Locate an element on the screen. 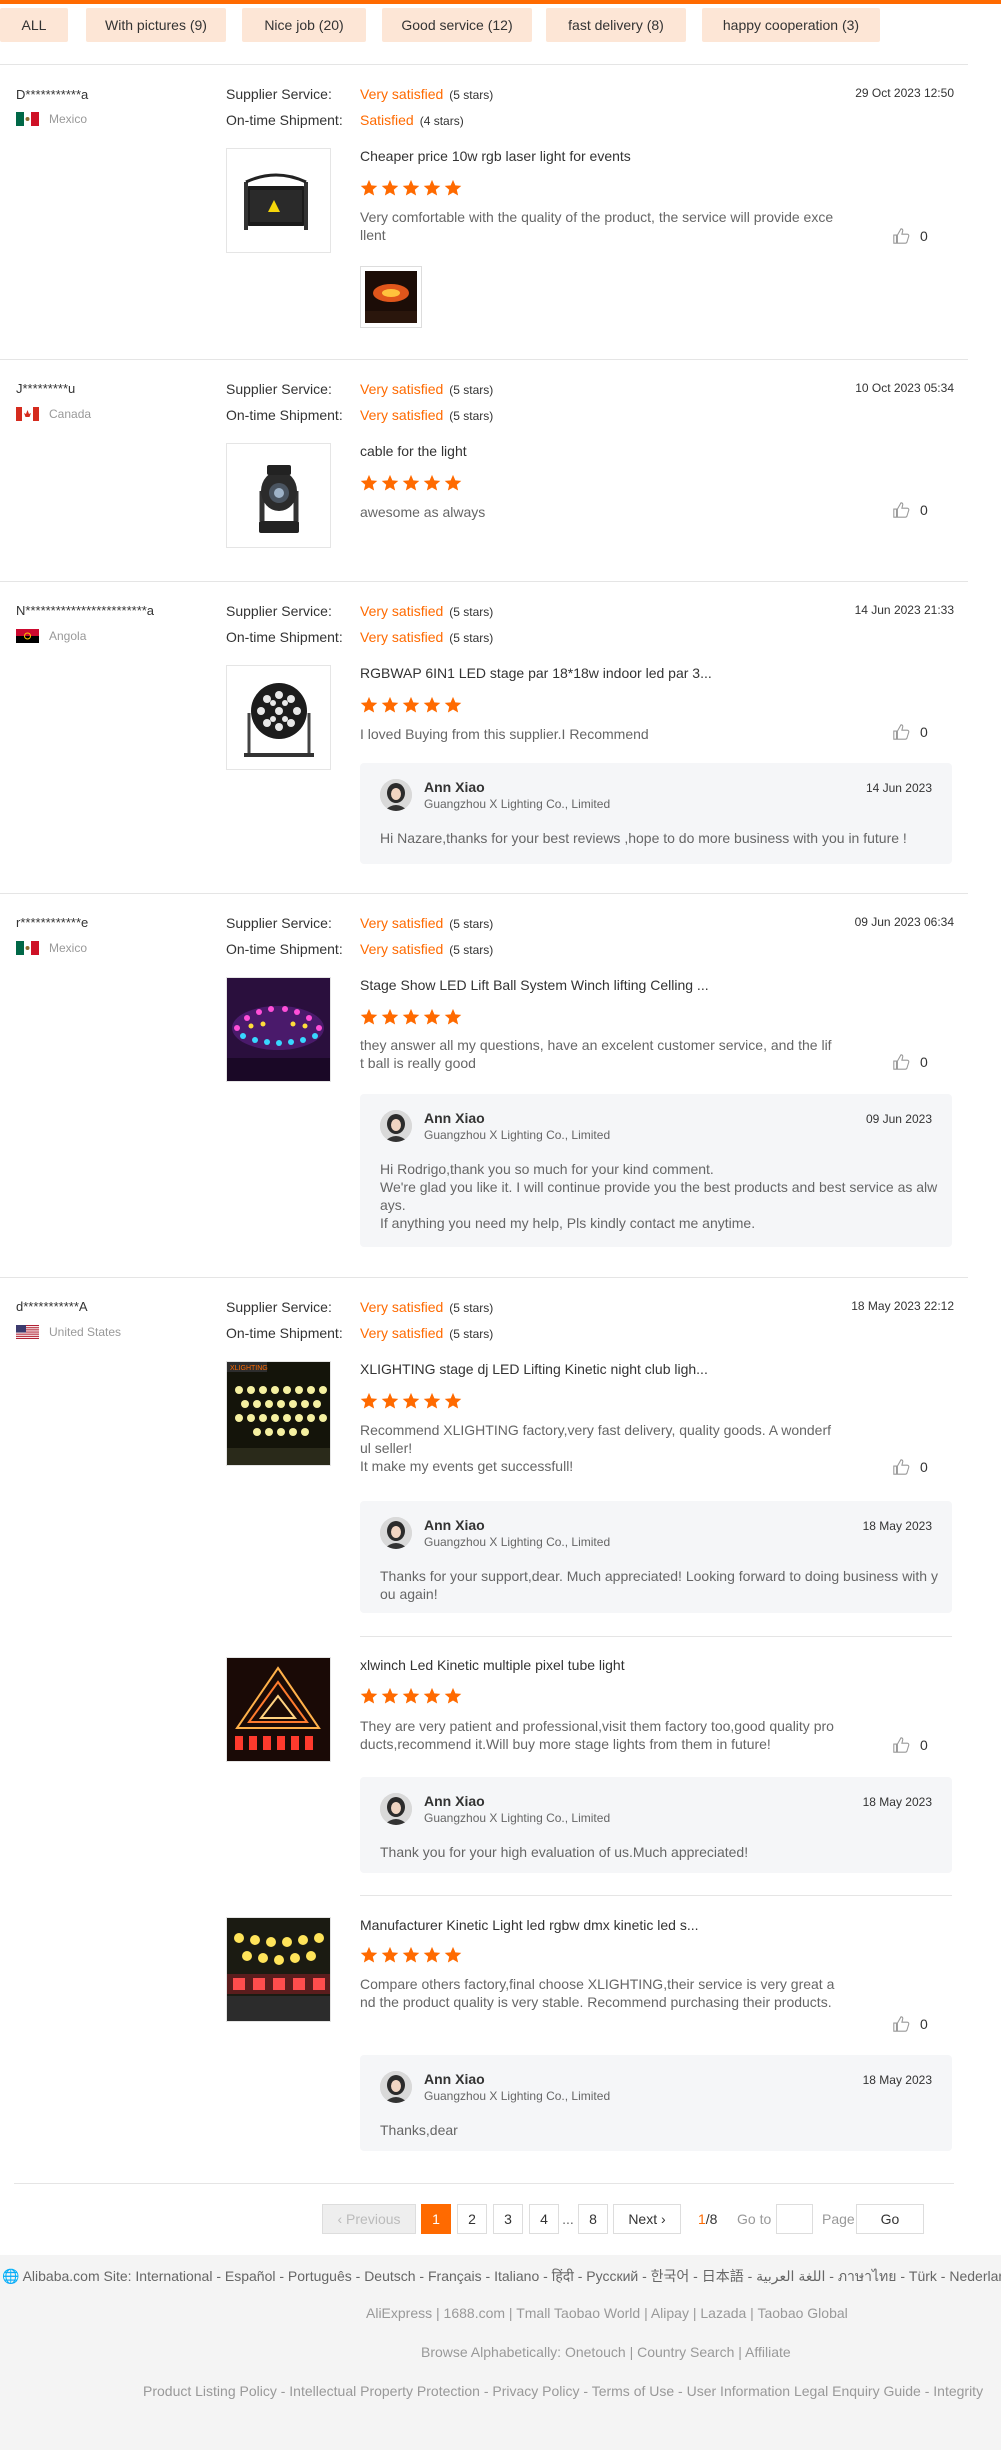 The image size is (1001, 2450). go-button: Go is located at coordinates (890, 2219).